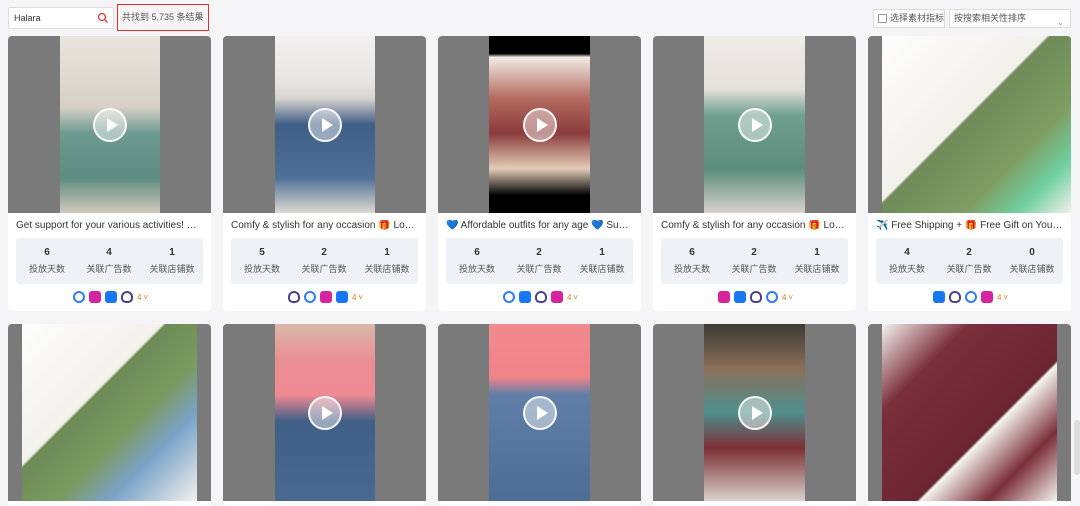  What do you see at coordinates (990, 18) in the screenshot?
I see `sort-label: 按搜索相关性排序` at bounding box center [990, 18].